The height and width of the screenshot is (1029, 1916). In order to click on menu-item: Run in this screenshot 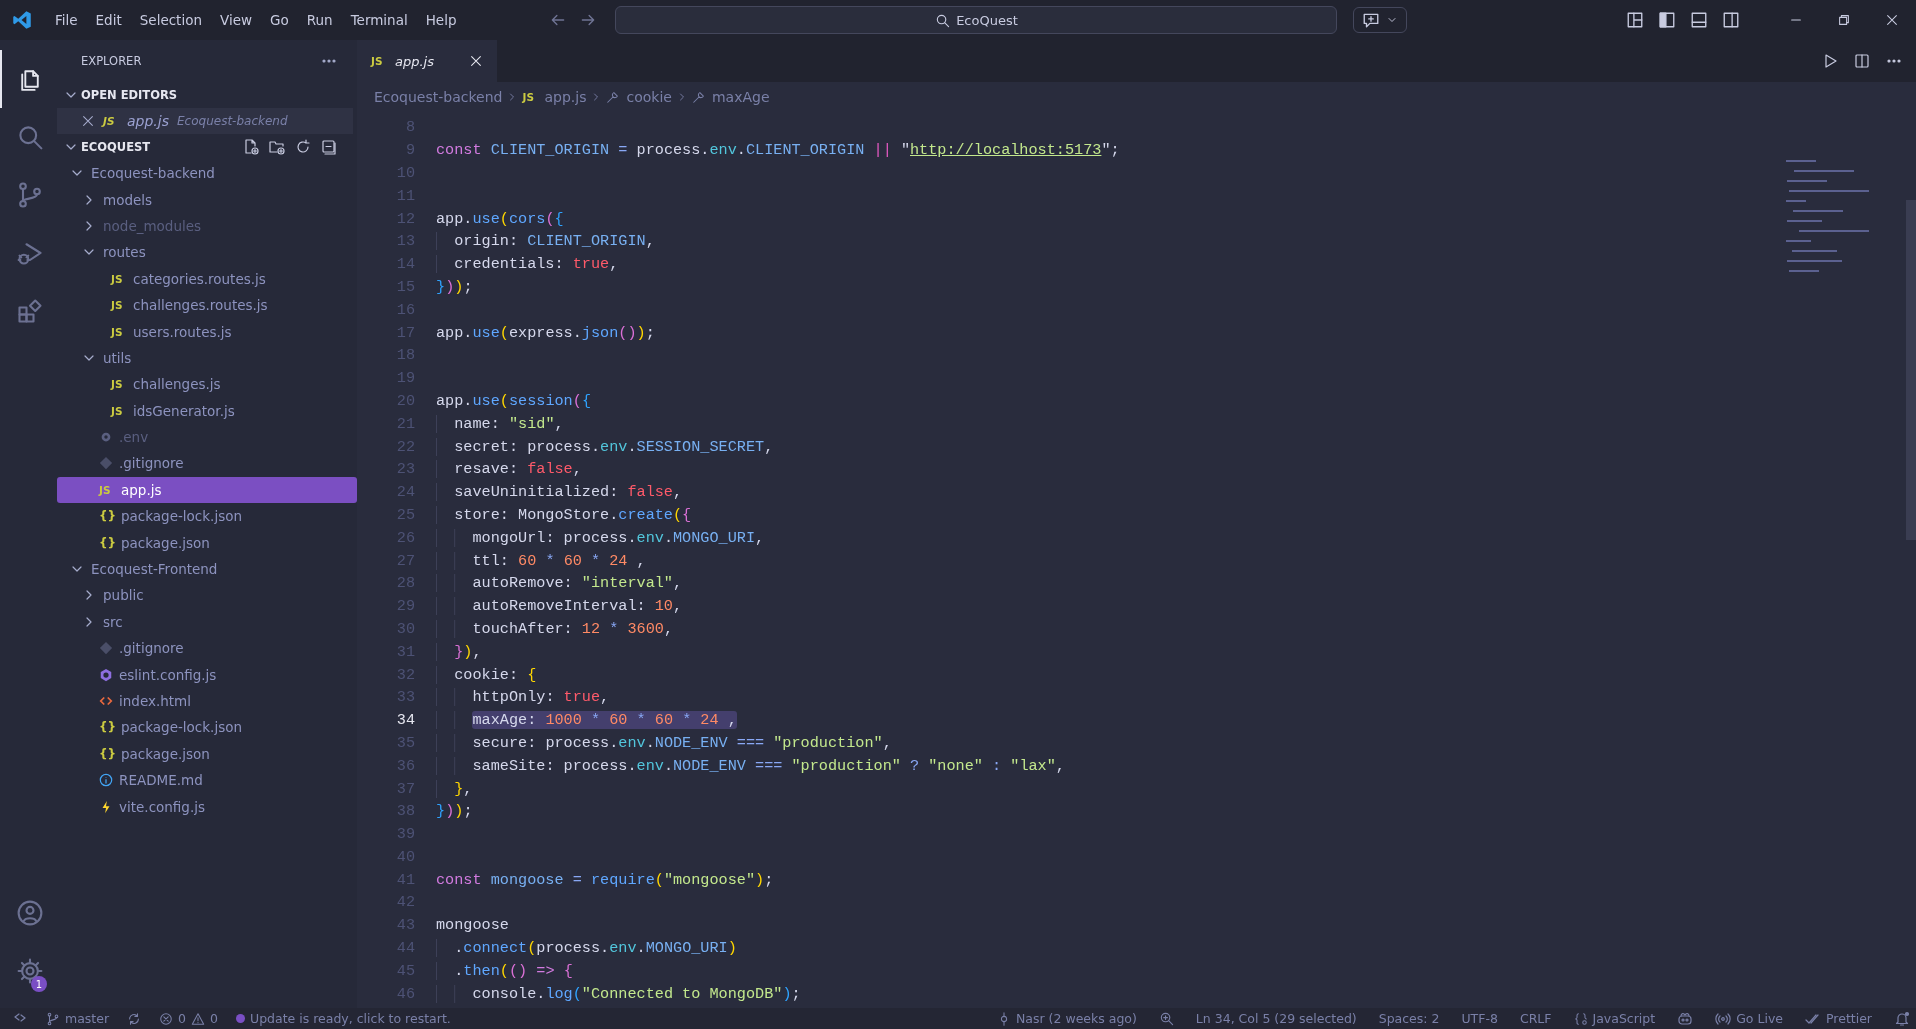, I will do `click(319, 20)`.